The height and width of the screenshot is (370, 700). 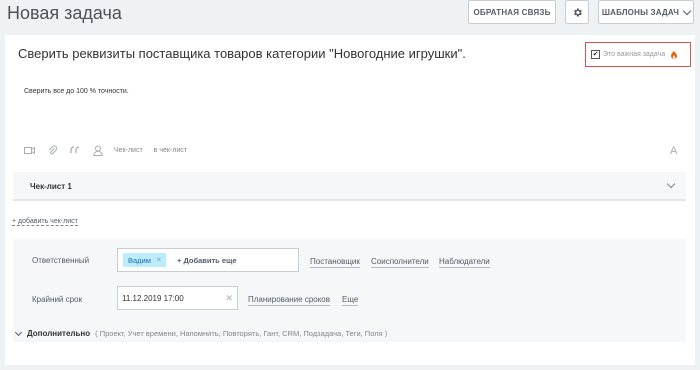 I want to click on task-description: Сверить все до 100 % точности., so click(x=76, y=91).